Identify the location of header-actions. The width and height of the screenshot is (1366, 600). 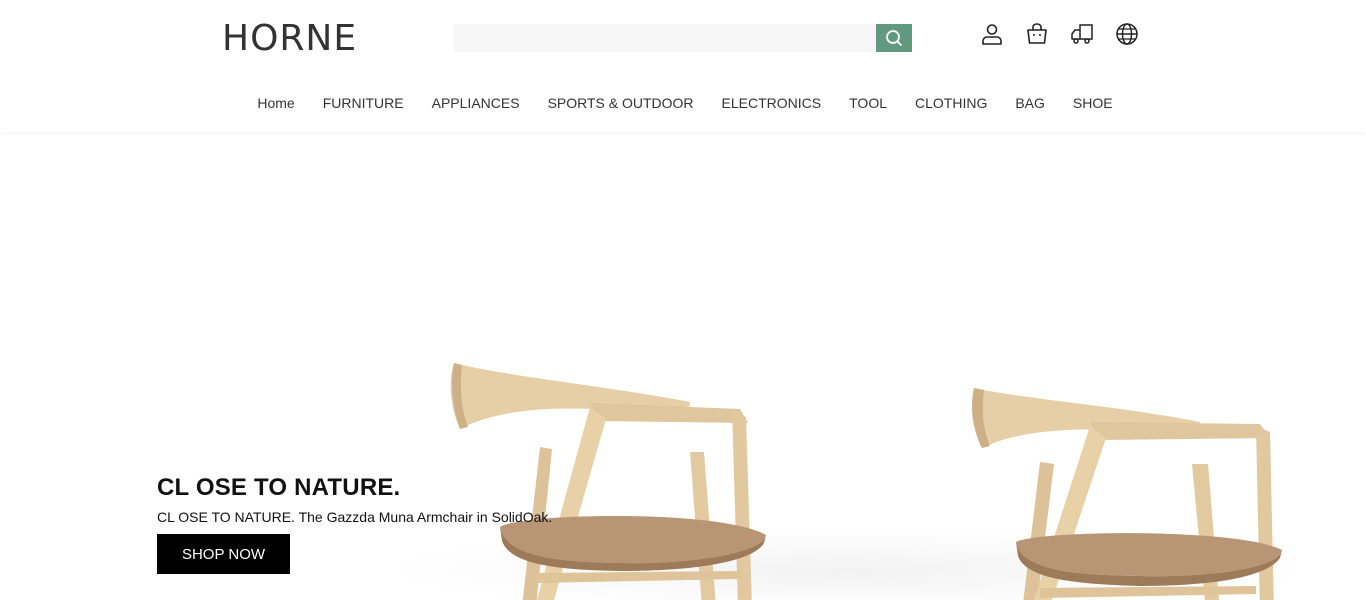
(1059, 34).